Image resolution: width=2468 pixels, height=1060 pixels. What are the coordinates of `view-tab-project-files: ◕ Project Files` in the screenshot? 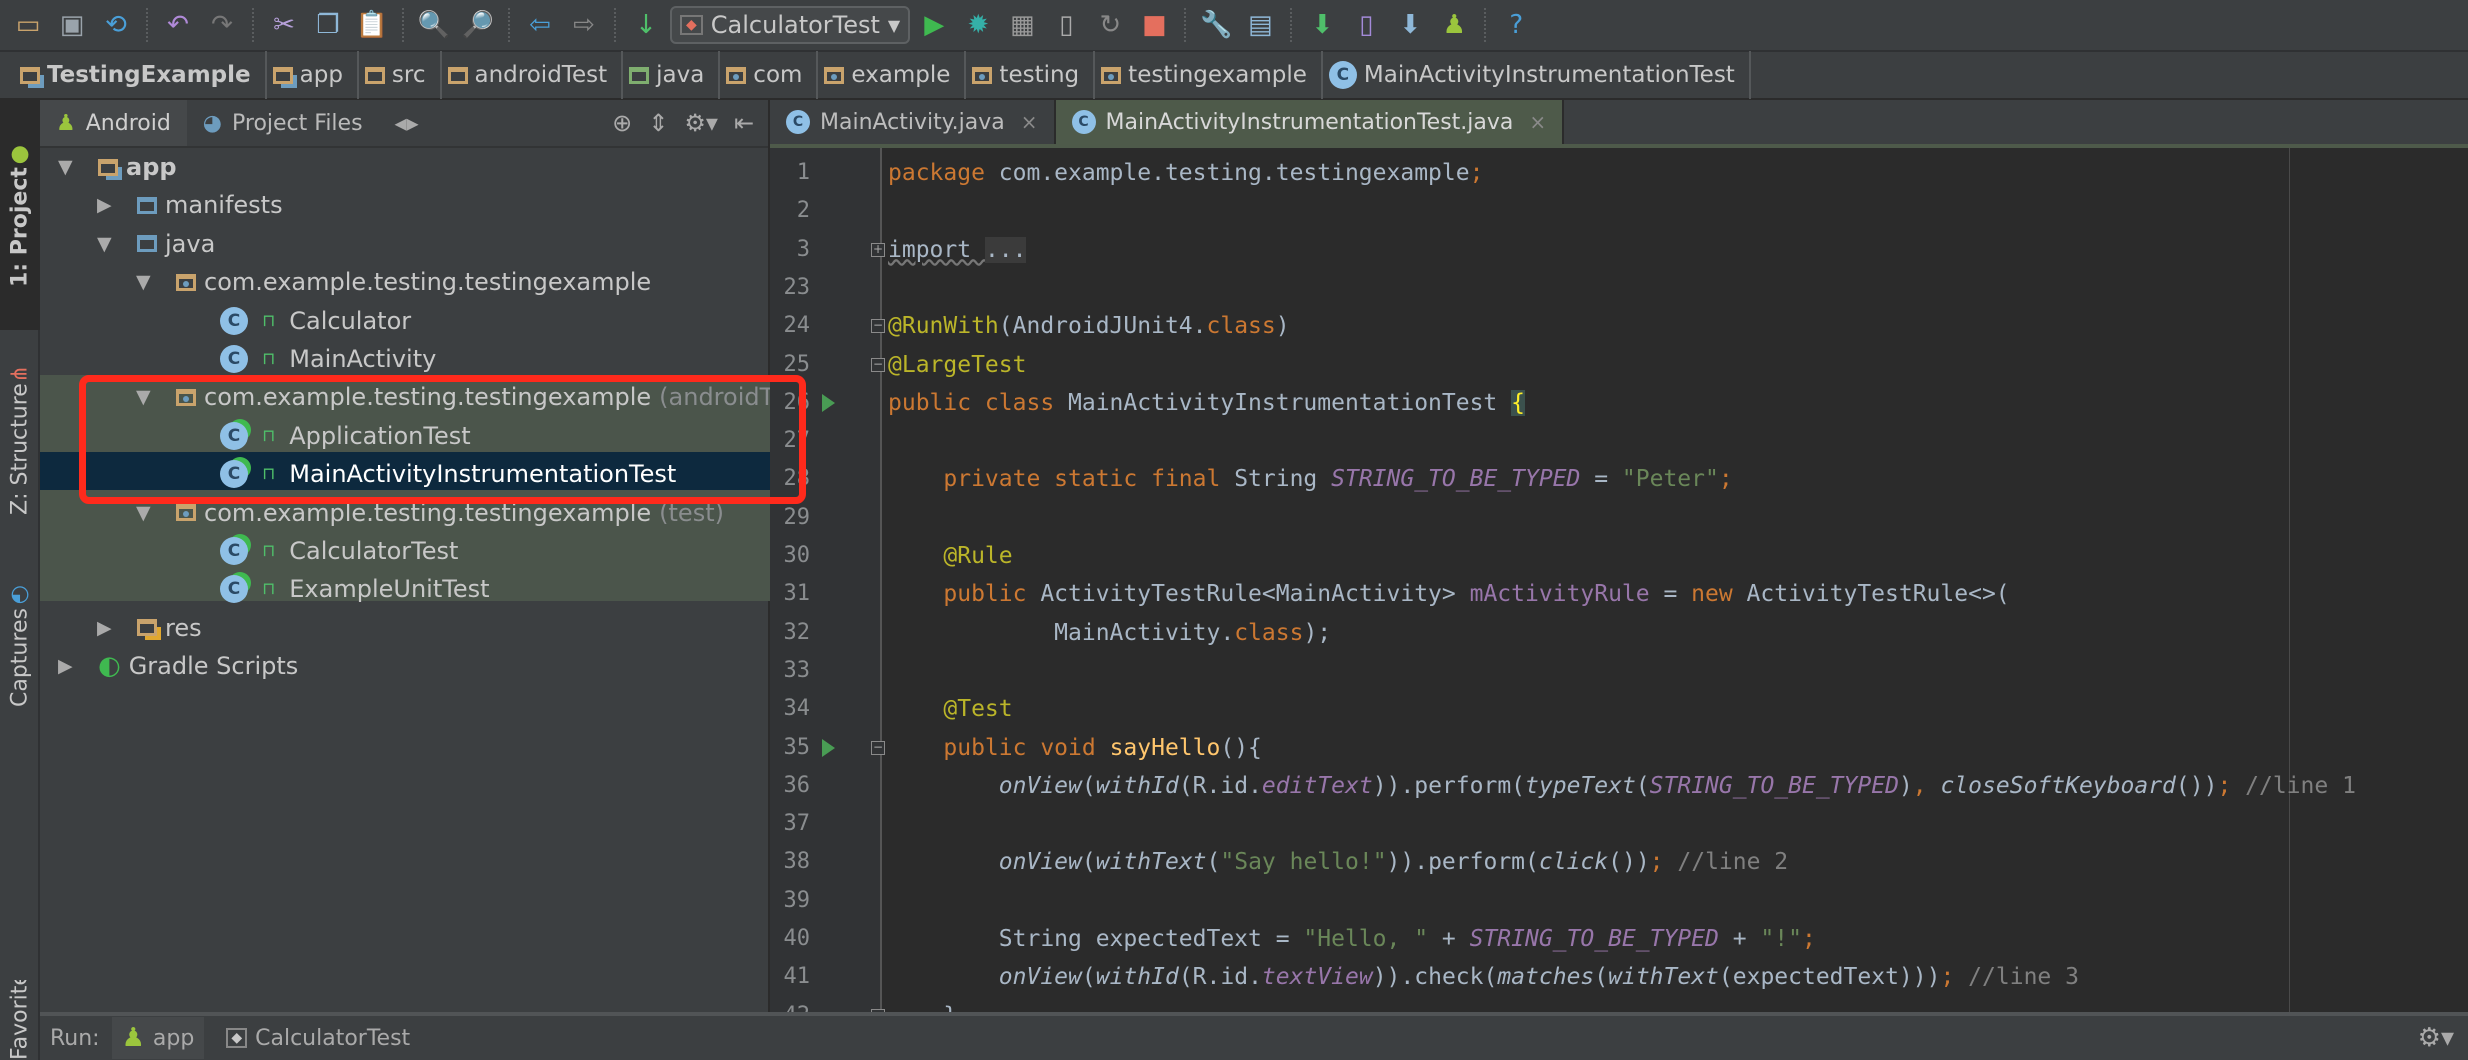 It's located at (283, 123).